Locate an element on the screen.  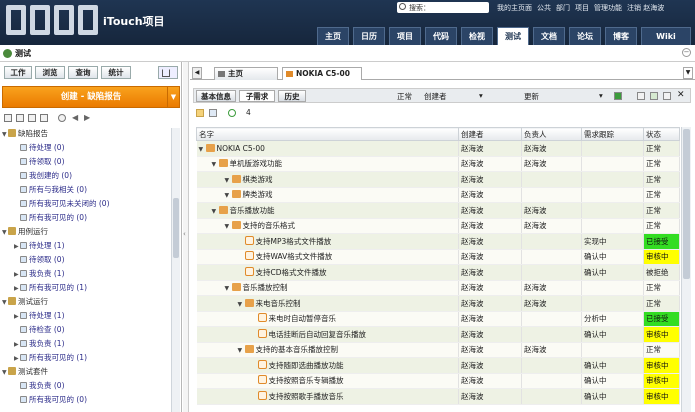
collapse-icon: ‹ is located at coordinates (184, 234).